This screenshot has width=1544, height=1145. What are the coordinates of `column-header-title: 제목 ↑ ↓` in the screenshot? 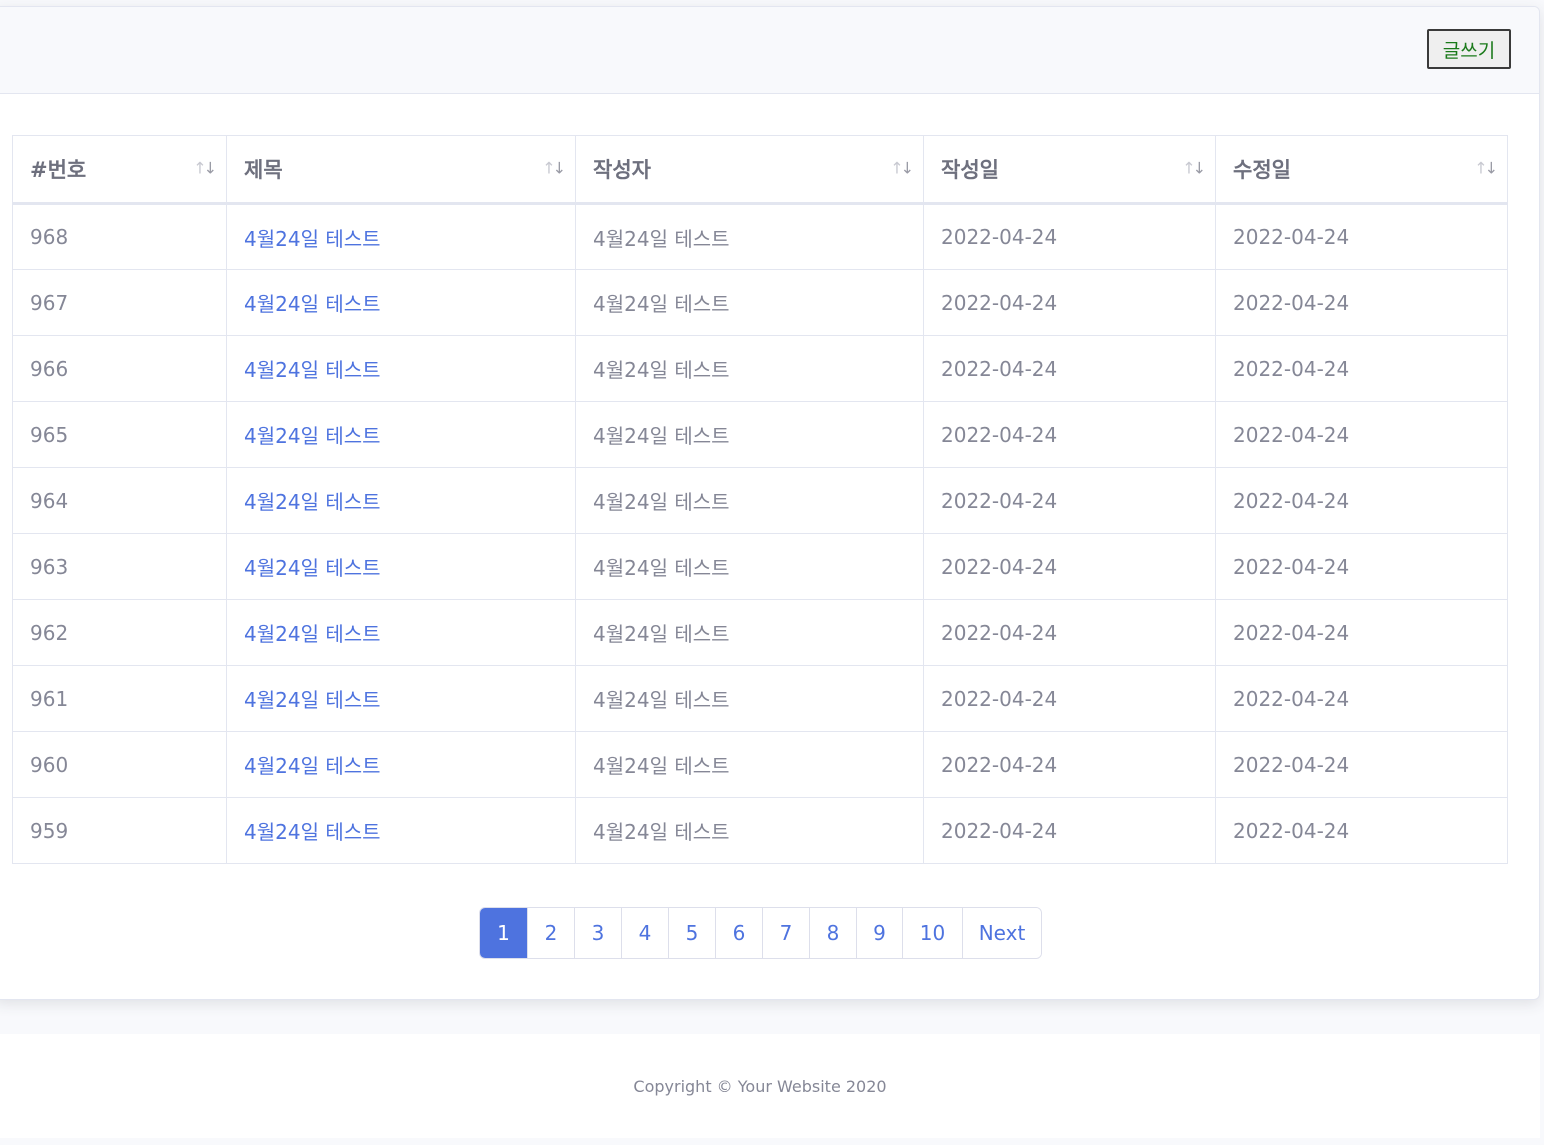 It's located at (401, 170).